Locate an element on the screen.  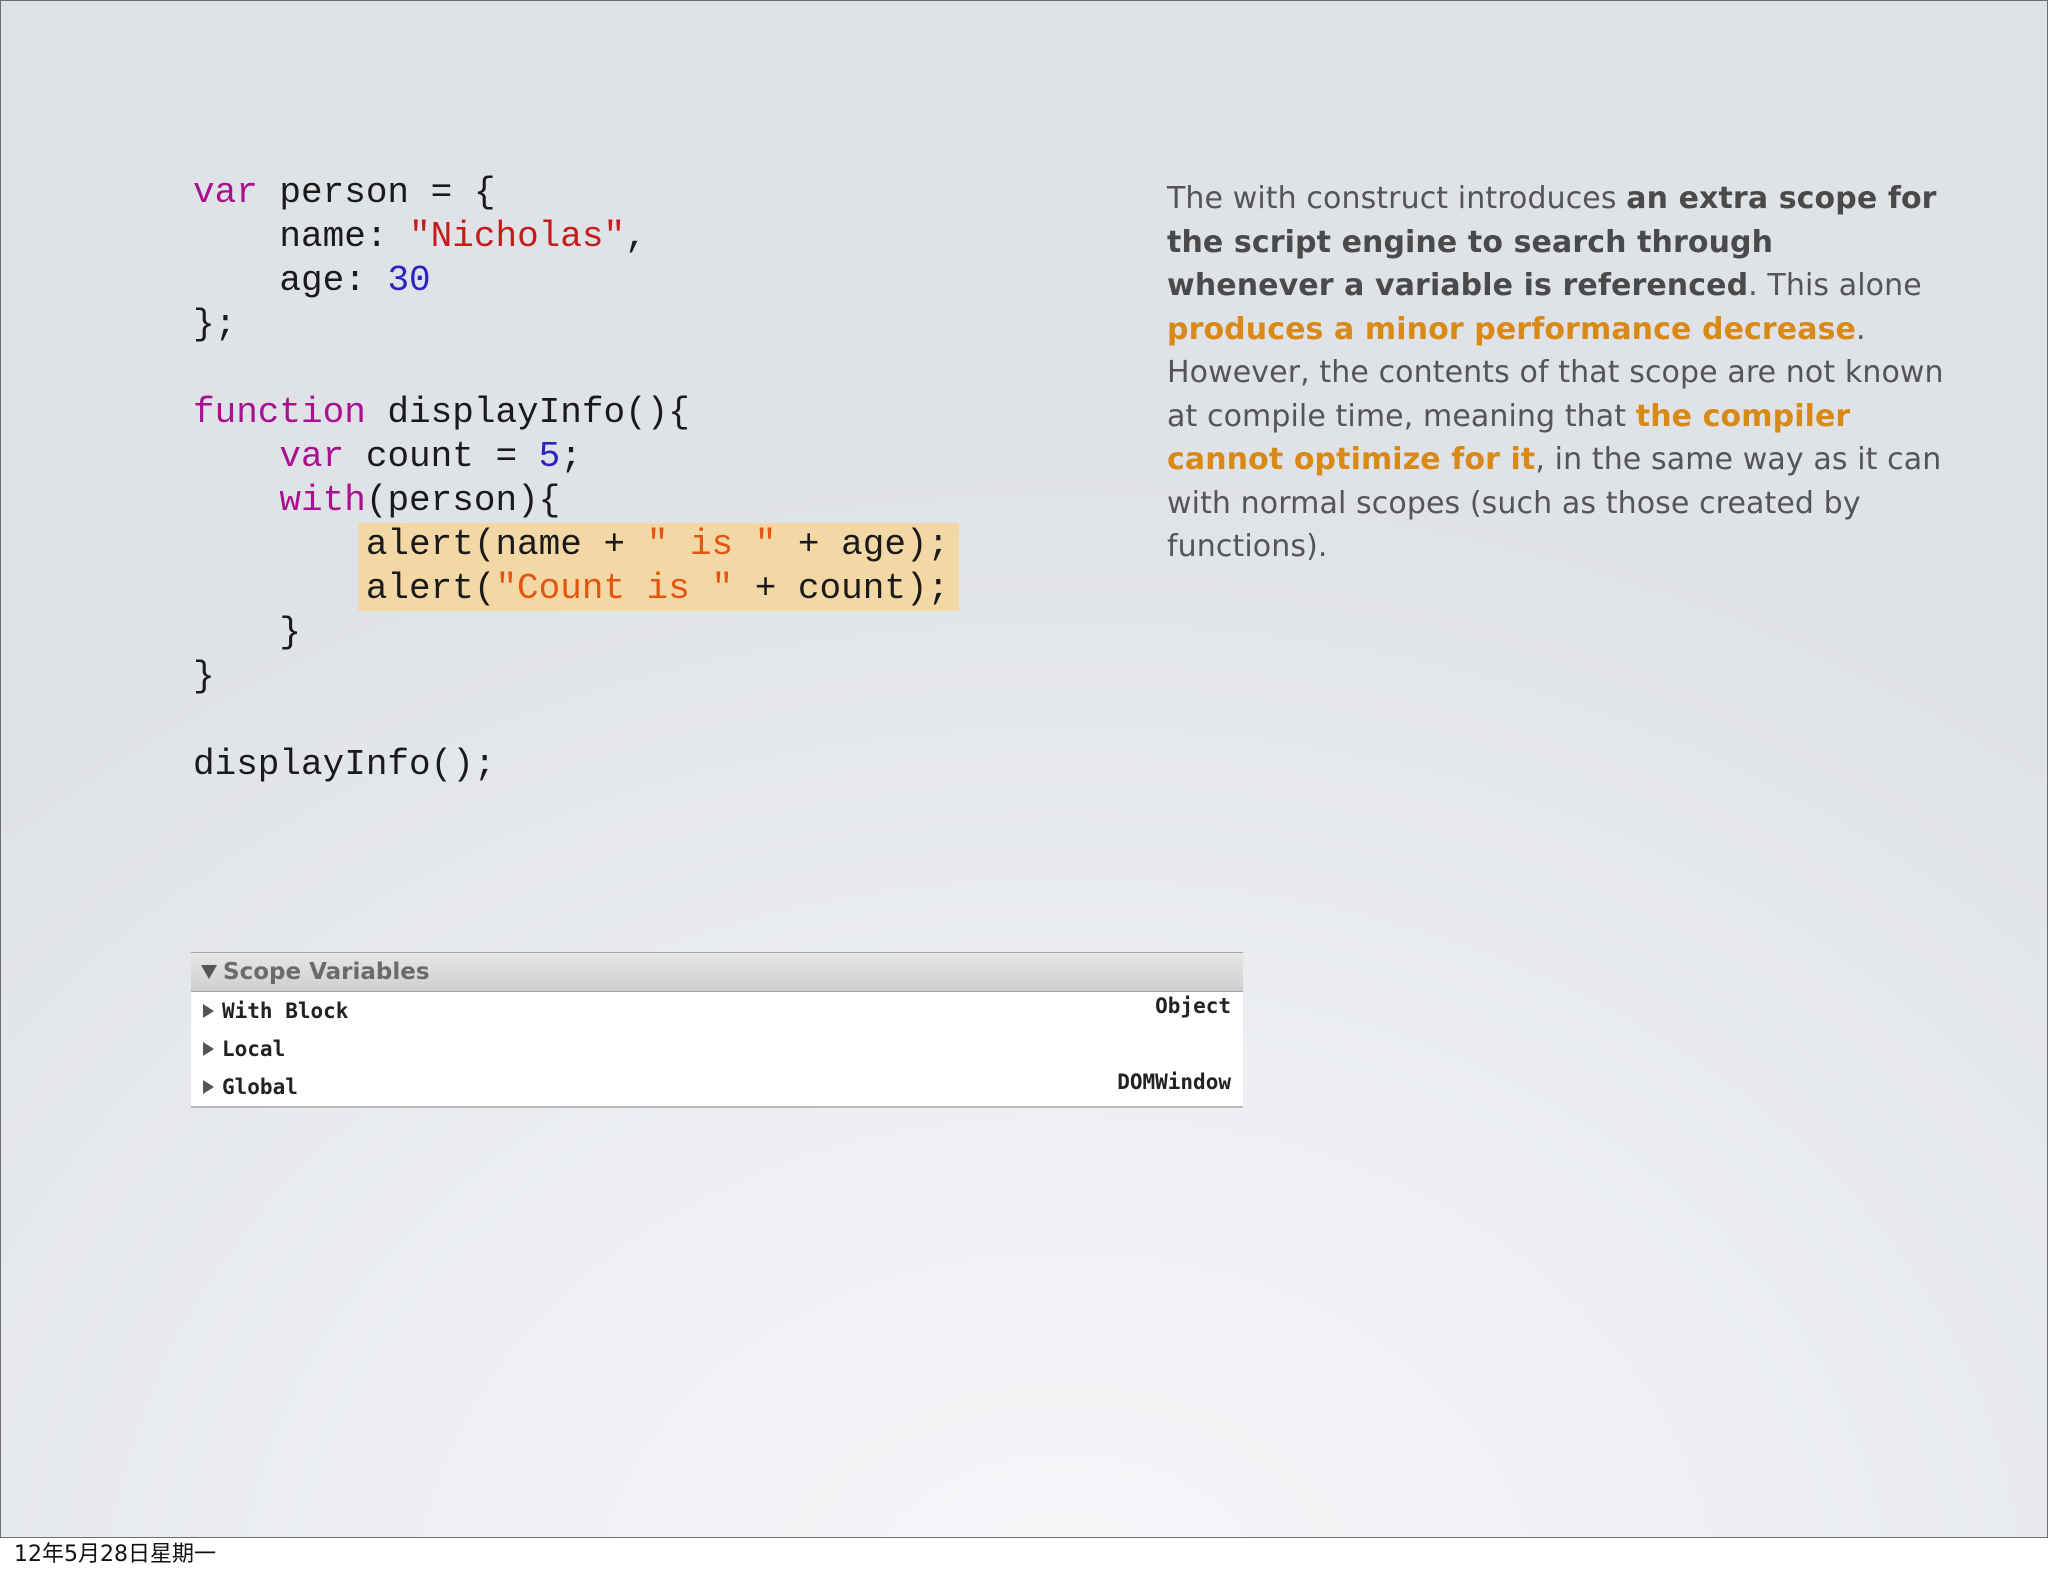
scope-row-value: DOMWindow is located at coordinates (1174, 1082).